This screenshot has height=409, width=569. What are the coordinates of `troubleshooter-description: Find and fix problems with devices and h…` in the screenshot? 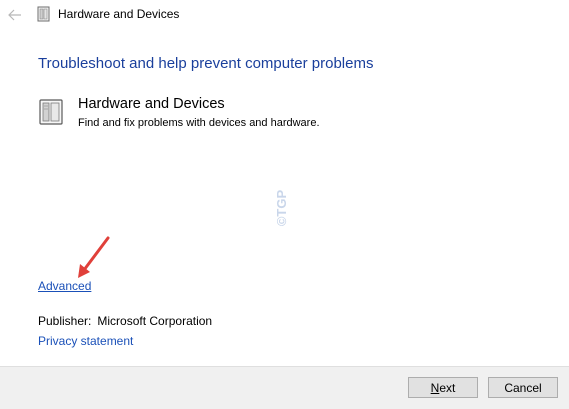 It's located at (199, 123).